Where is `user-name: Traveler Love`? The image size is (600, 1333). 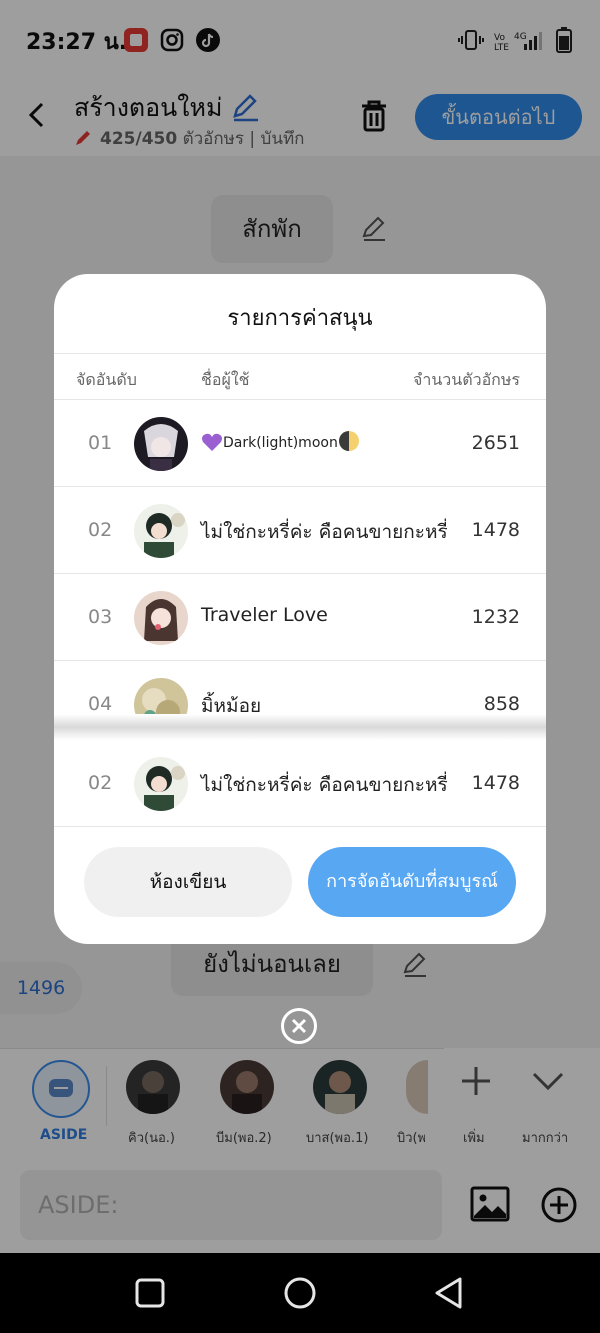 user-name: Traveler Love is located at coordinates (264, 615).